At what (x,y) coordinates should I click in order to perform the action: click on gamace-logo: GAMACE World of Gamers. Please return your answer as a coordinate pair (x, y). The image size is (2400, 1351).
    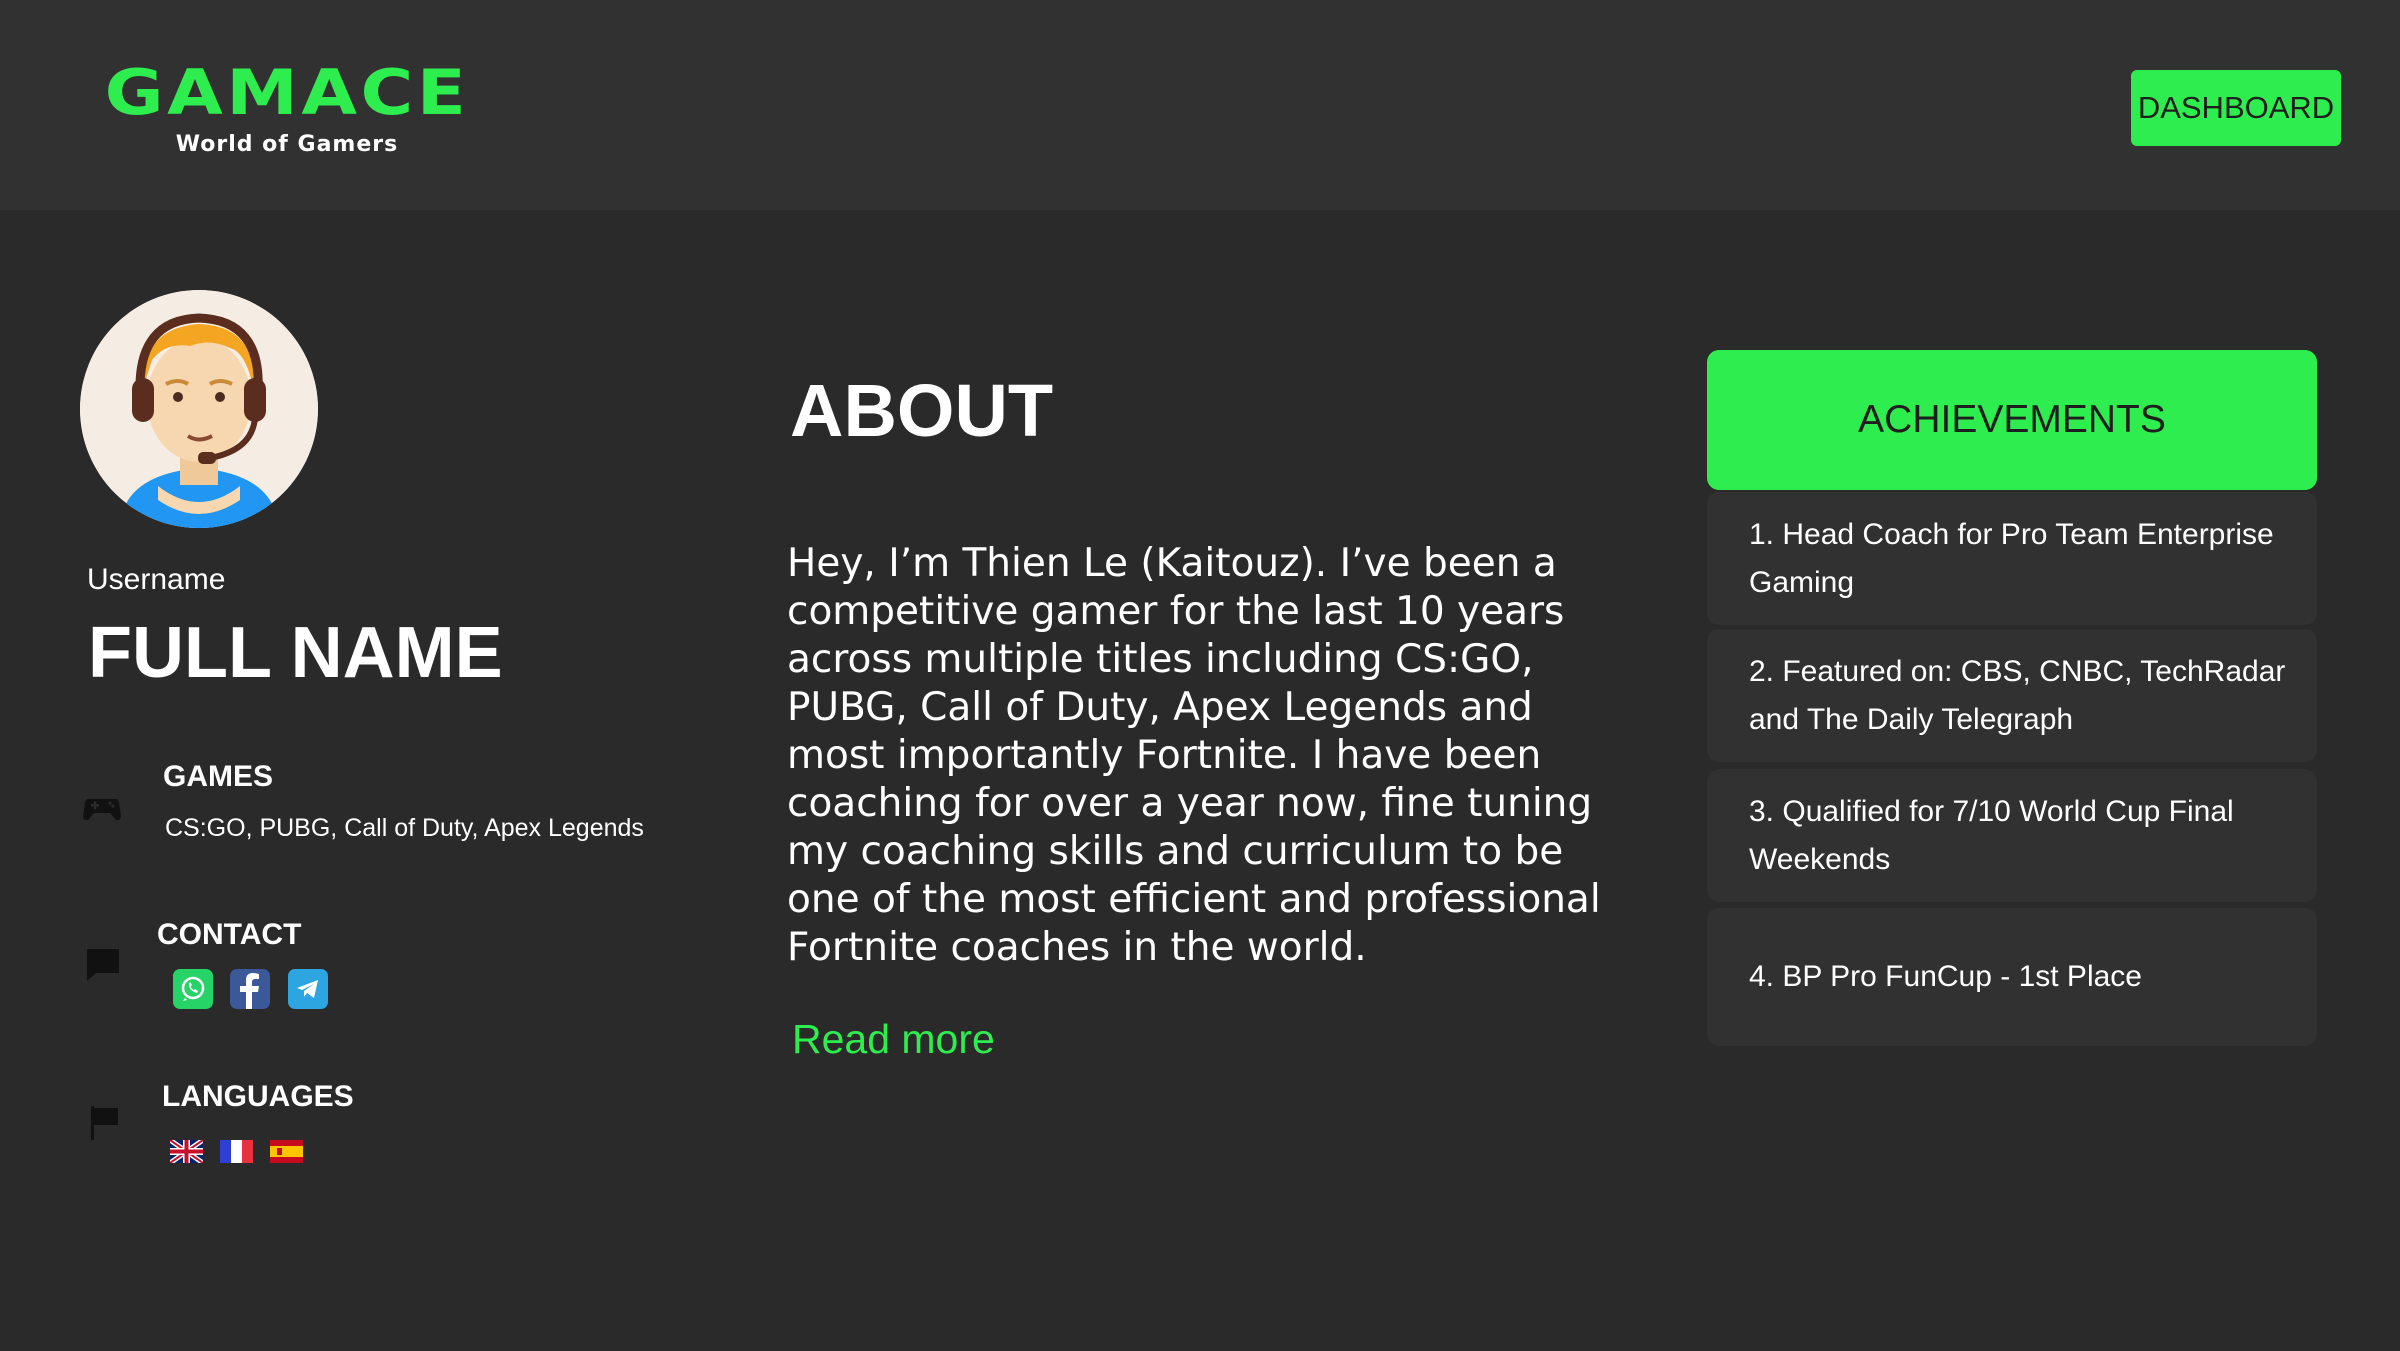
    Looking at the image, I should click on (287, 110).